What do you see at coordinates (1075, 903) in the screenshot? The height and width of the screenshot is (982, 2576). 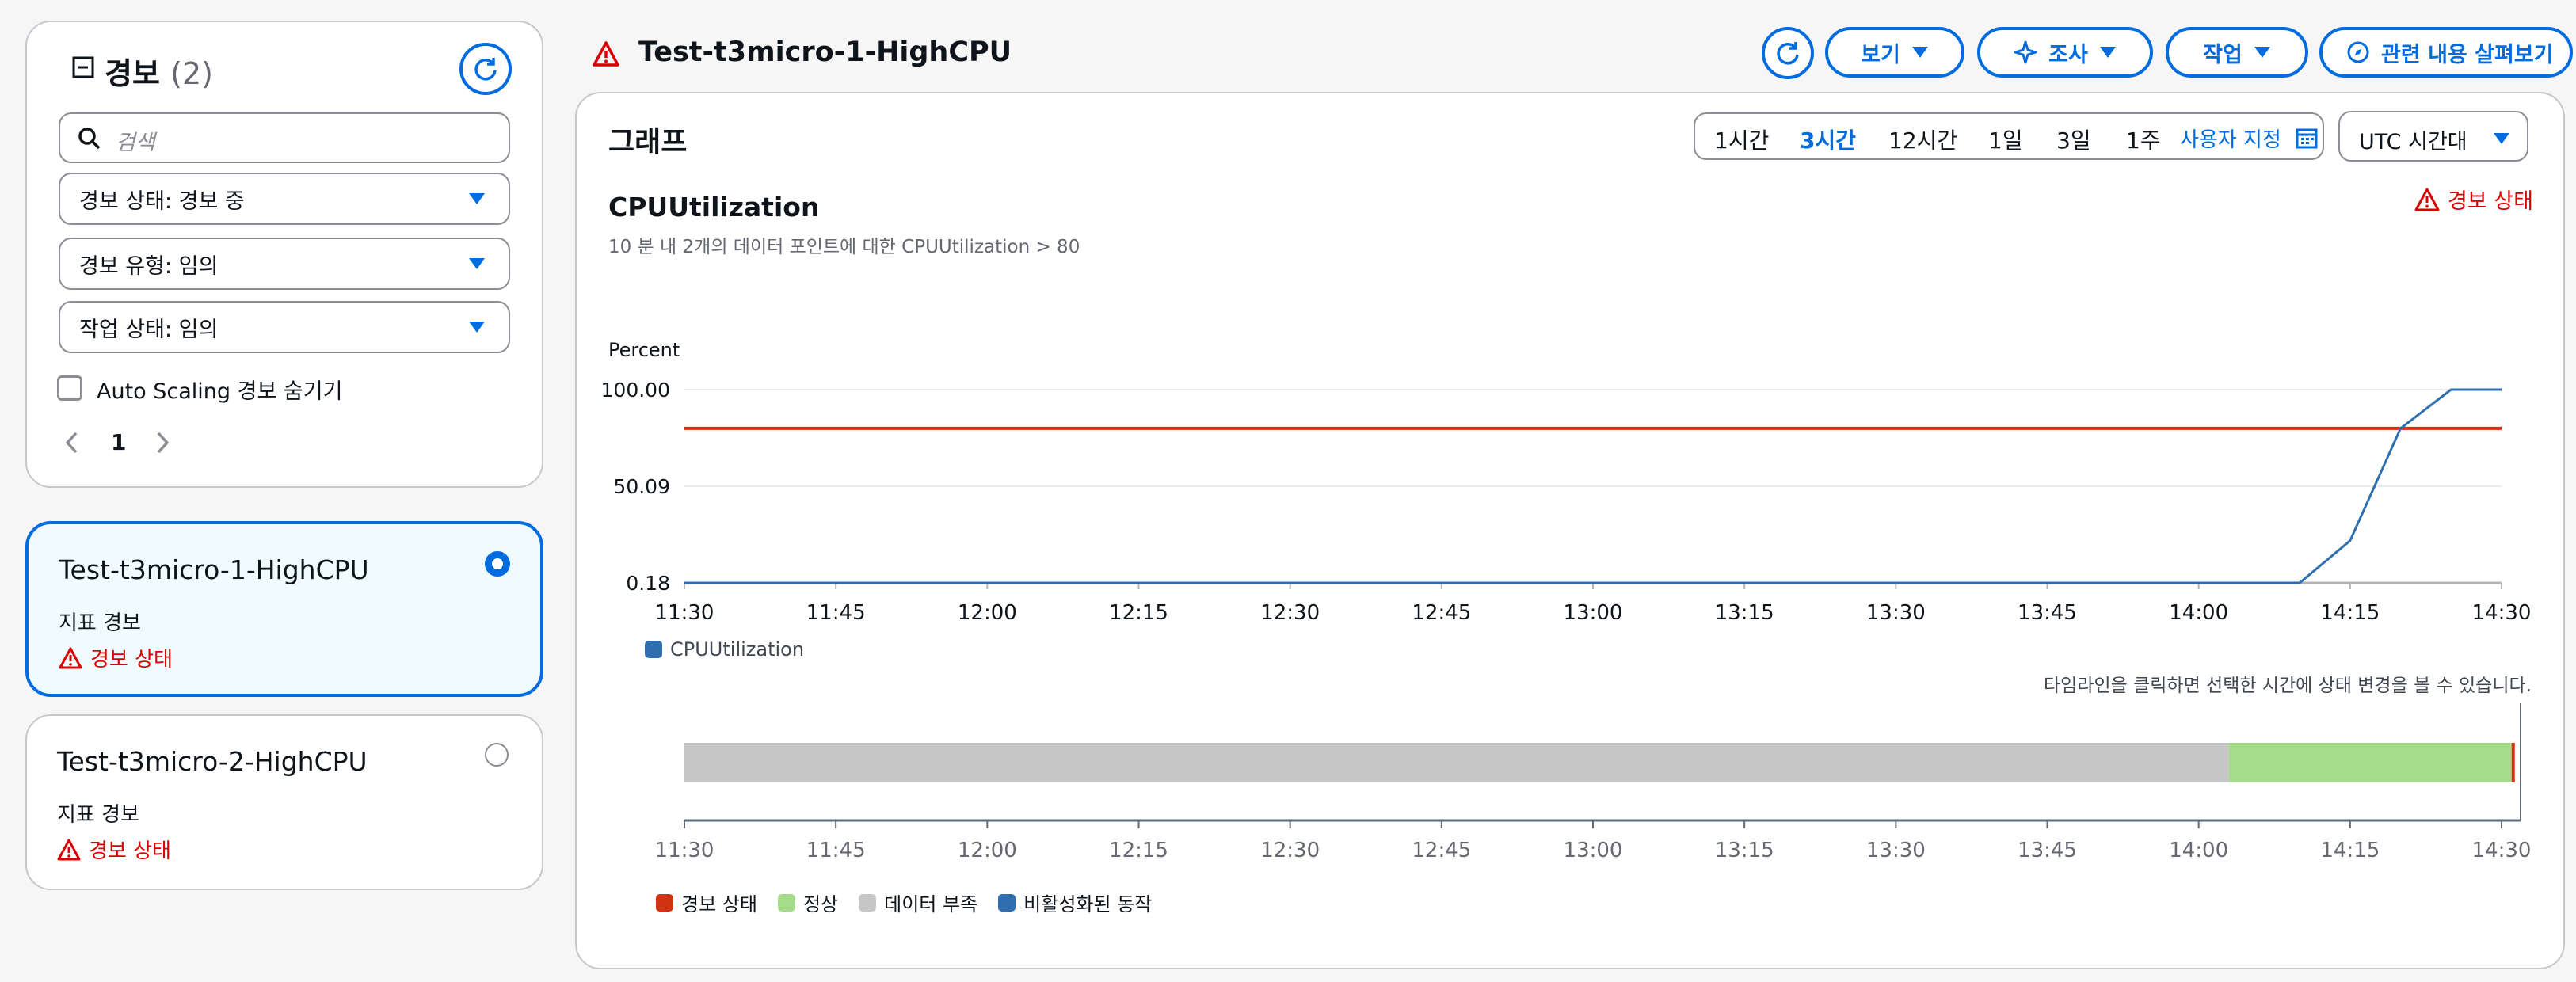 I see `legend-item-disabled: 비활성화된 동작` at bounding box center [1075, 903].